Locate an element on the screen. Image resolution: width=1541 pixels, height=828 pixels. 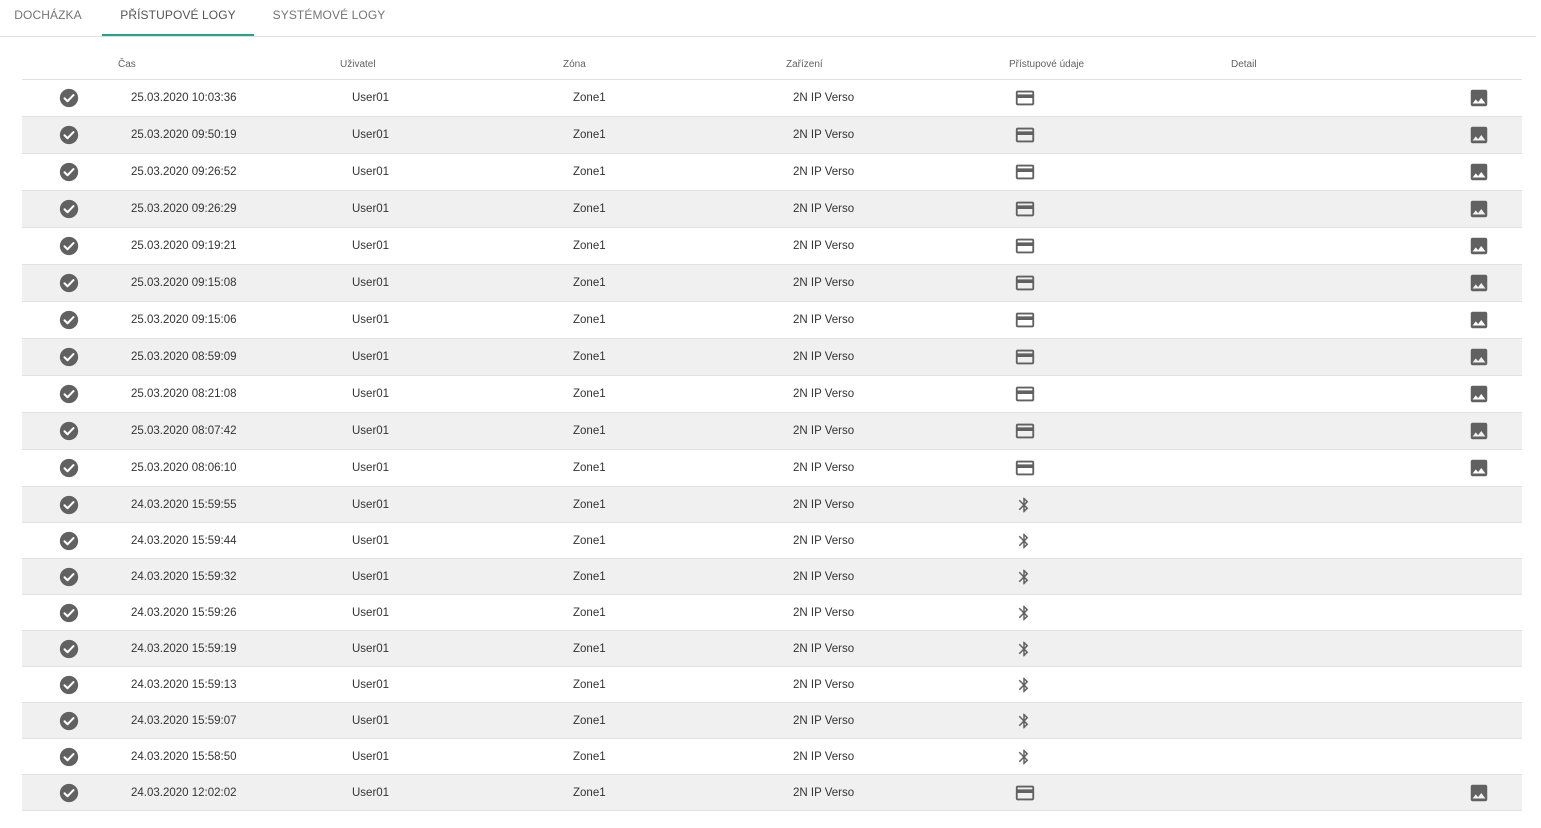
header-credentials: Přístupové údaje is located at coordinates (1046, 64).